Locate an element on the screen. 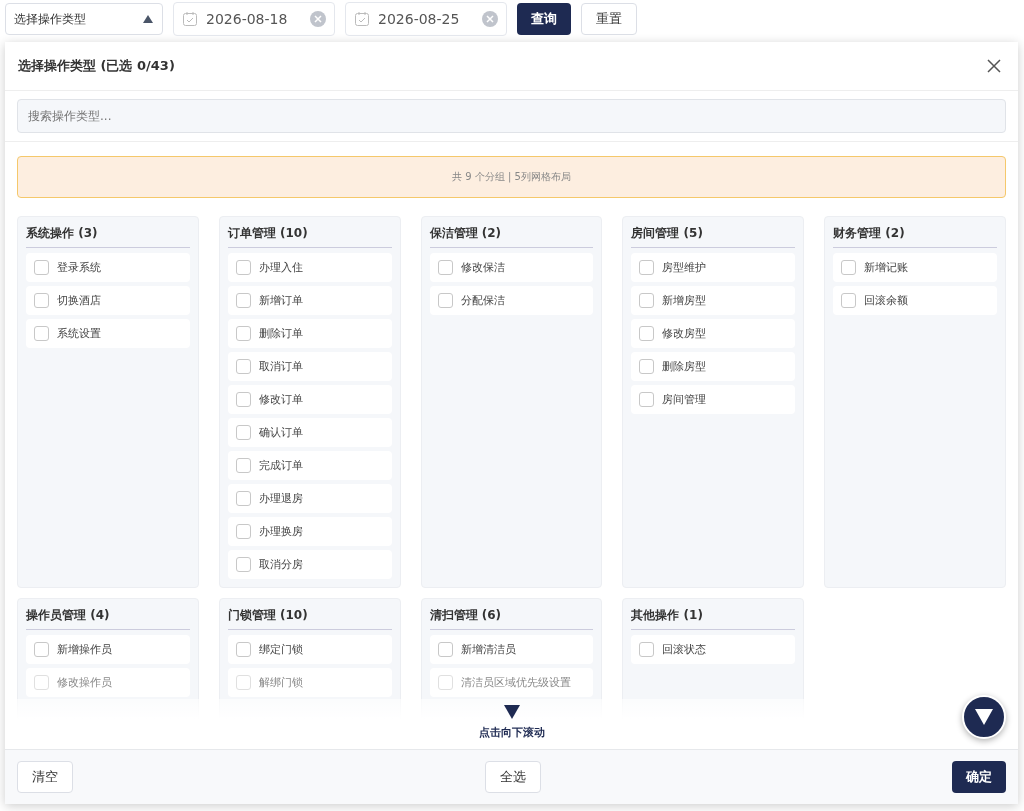  option-item: 绑定门锁 is located at coordinates (309, 649).